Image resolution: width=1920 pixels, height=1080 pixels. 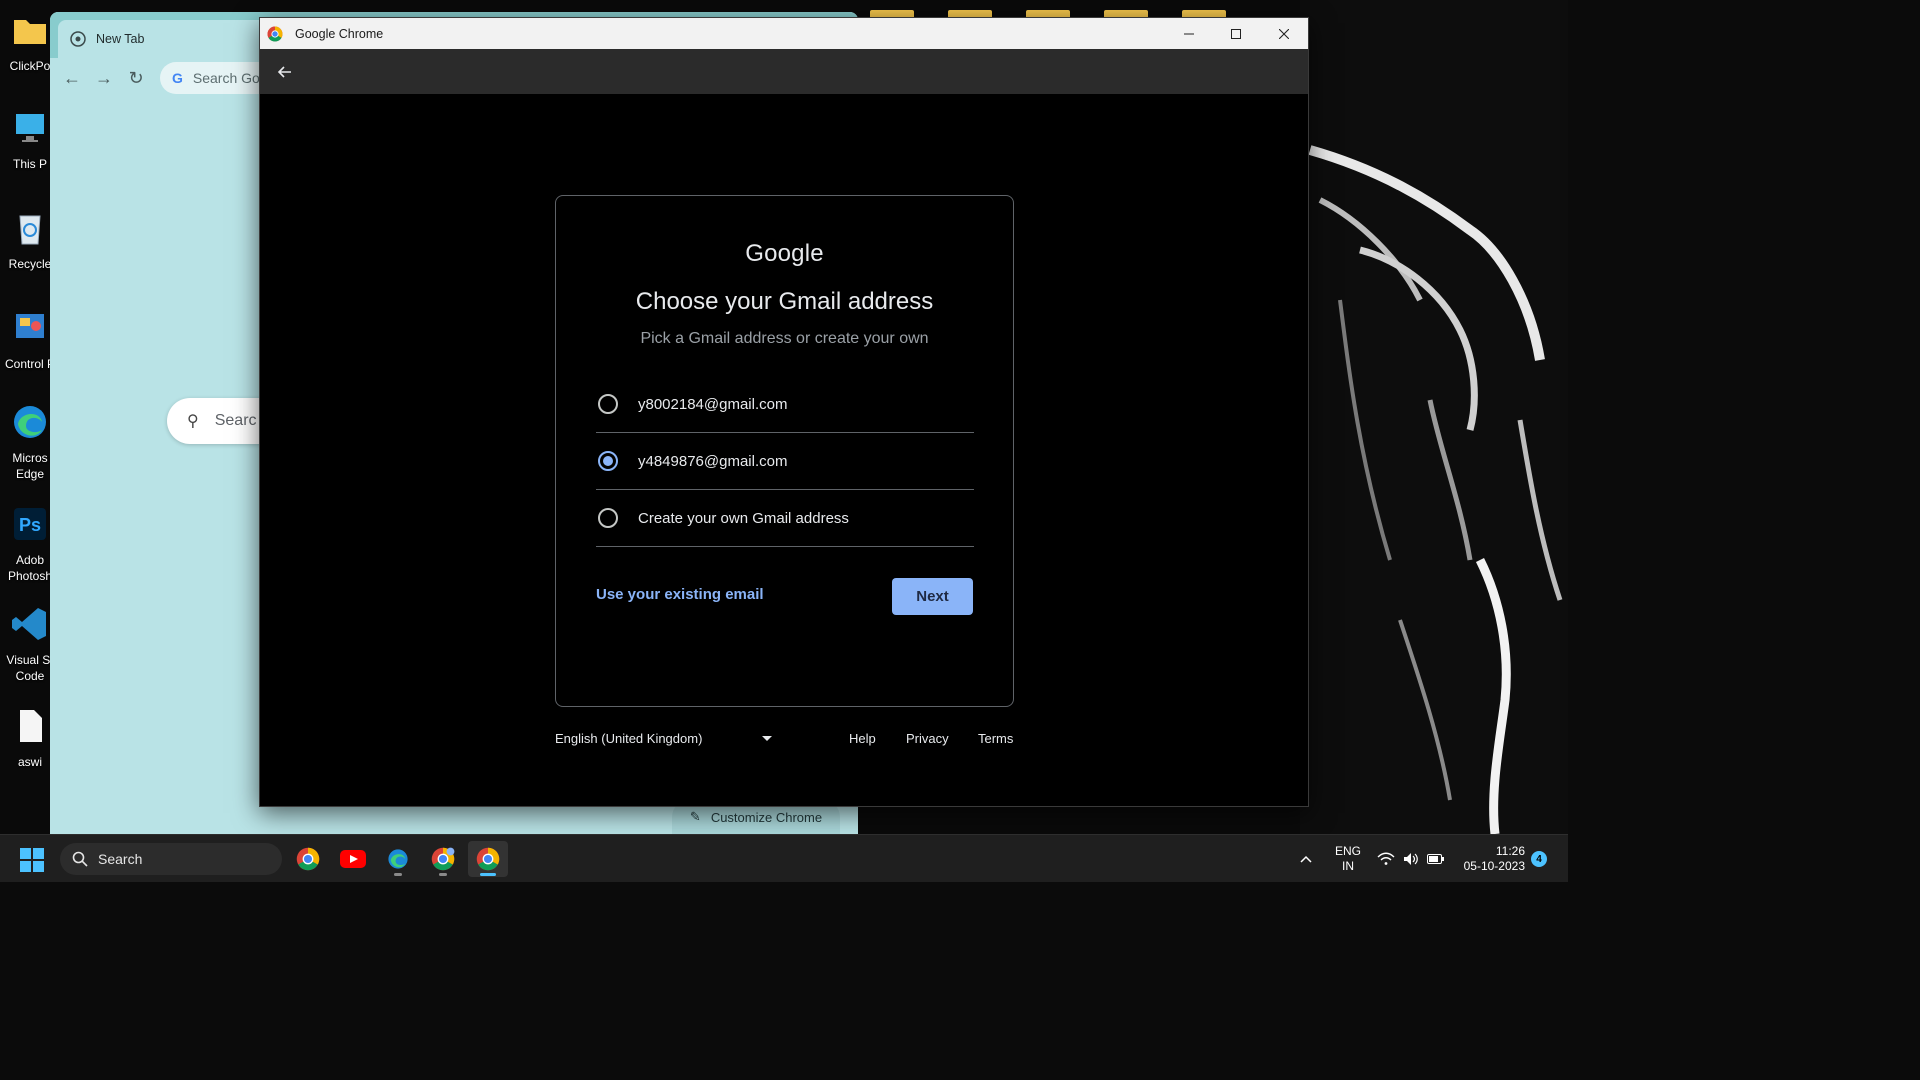 What do you see at coordinates (235, 420) in the screenshot?
I see `ntp-search-placeholder: Searc` at bounding box center [235, 420].